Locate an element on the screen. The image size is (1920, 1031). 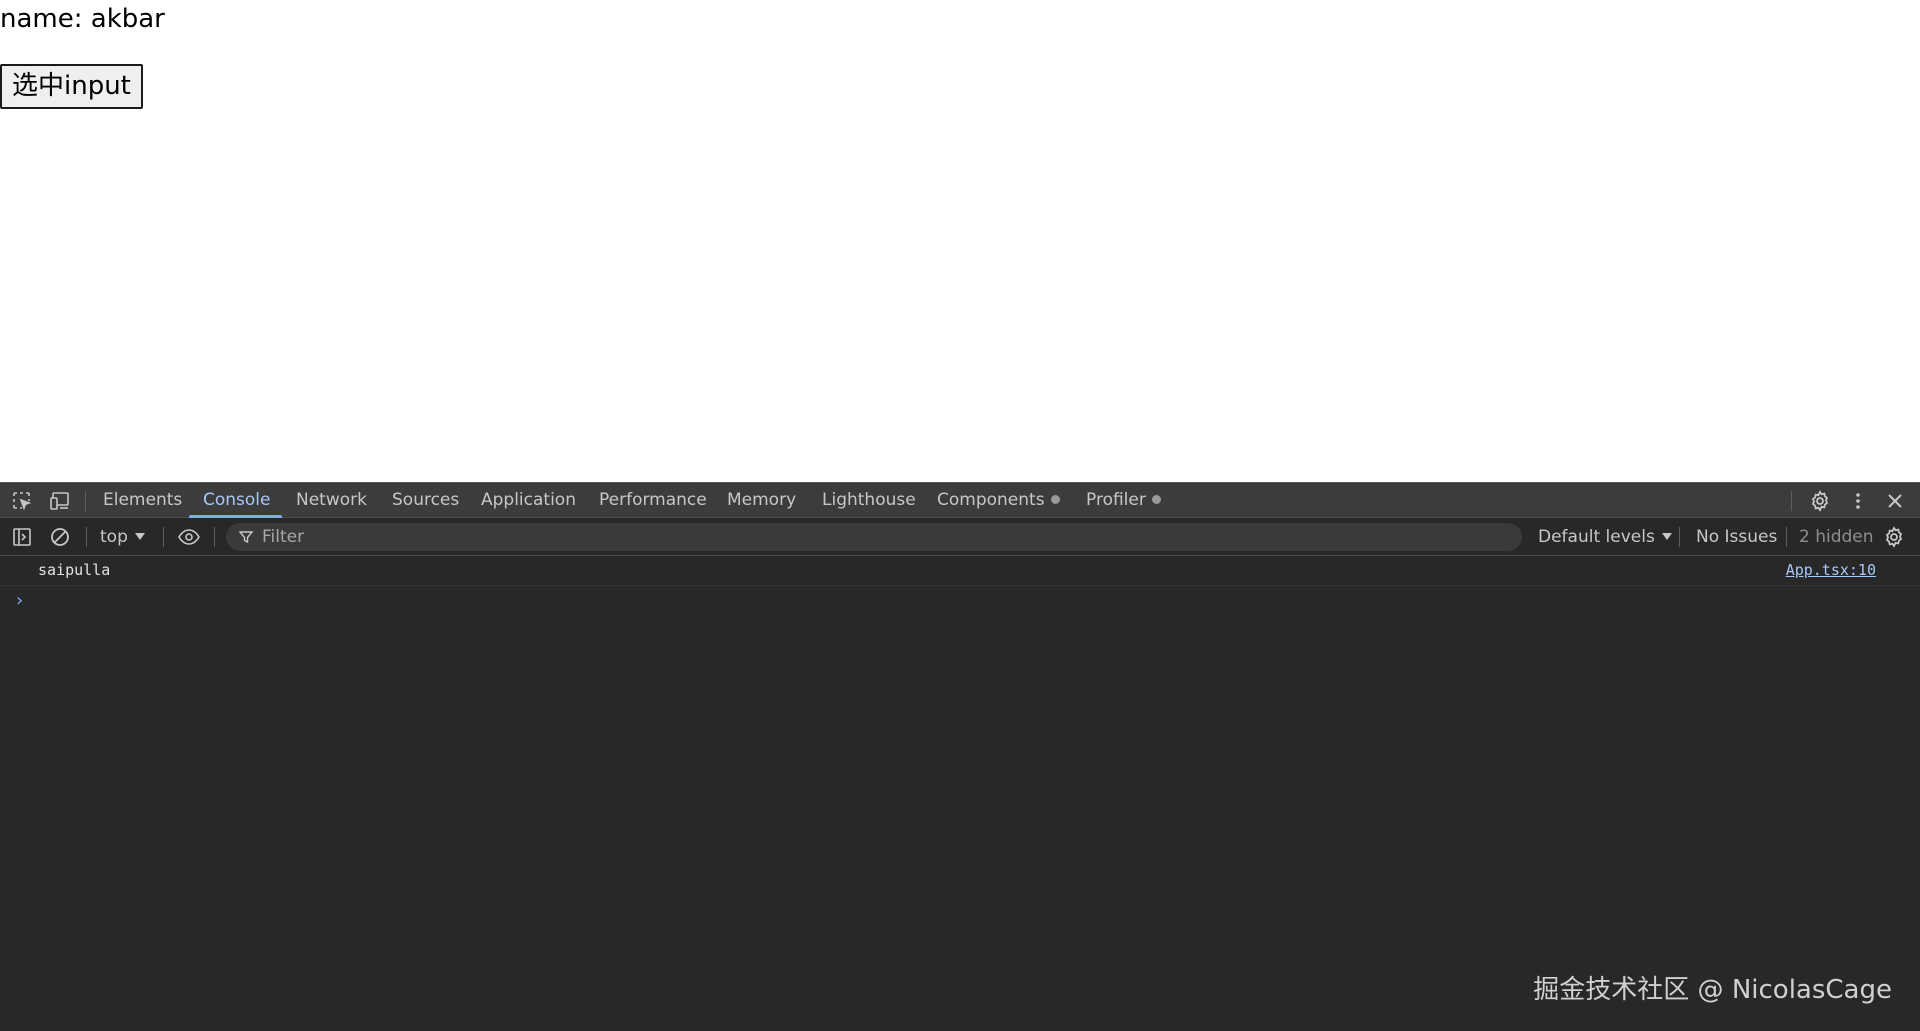
prompt-chevron-icon: › is located at coordinates (19, 600).